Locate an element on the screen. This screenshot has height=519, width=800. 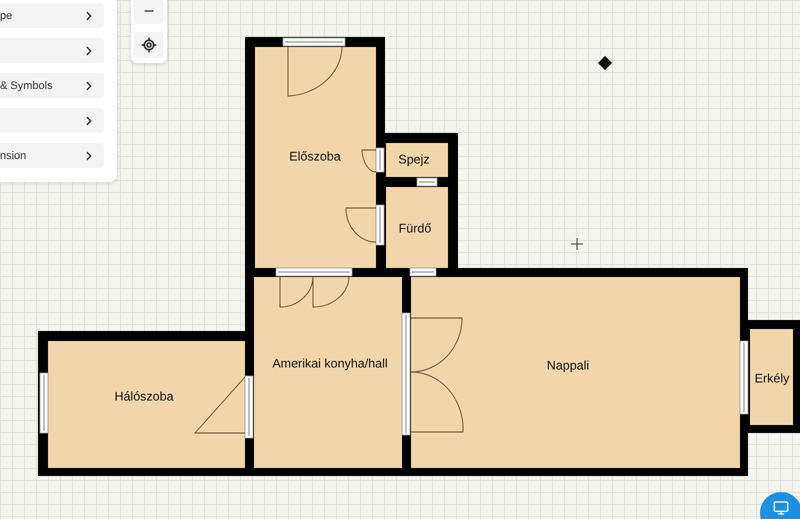
crosshair-target-icon is located at coordinates (149, 45).